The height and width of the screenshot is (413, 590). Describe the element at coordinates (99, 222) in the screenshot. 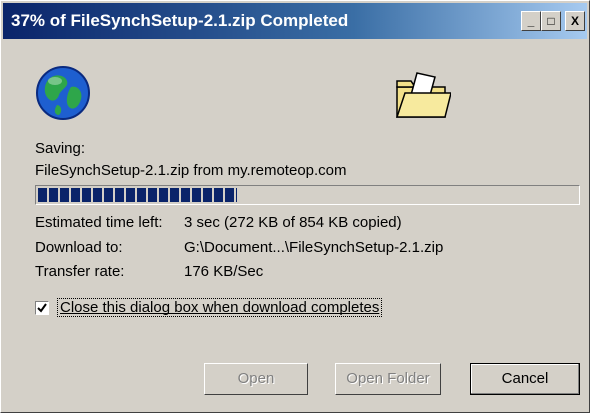

I see `time-left-label: Estimated time left:` at that location.